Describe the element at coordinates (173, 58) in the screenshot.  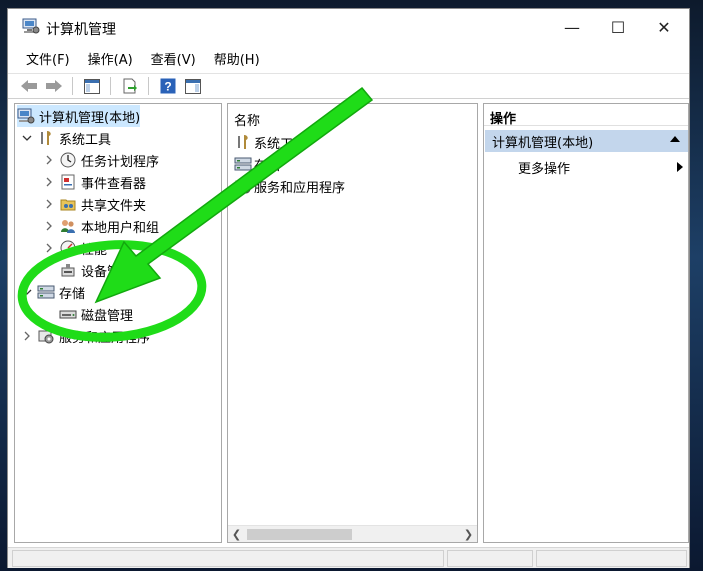
I see `menu-view: 查看(V)` at that location.